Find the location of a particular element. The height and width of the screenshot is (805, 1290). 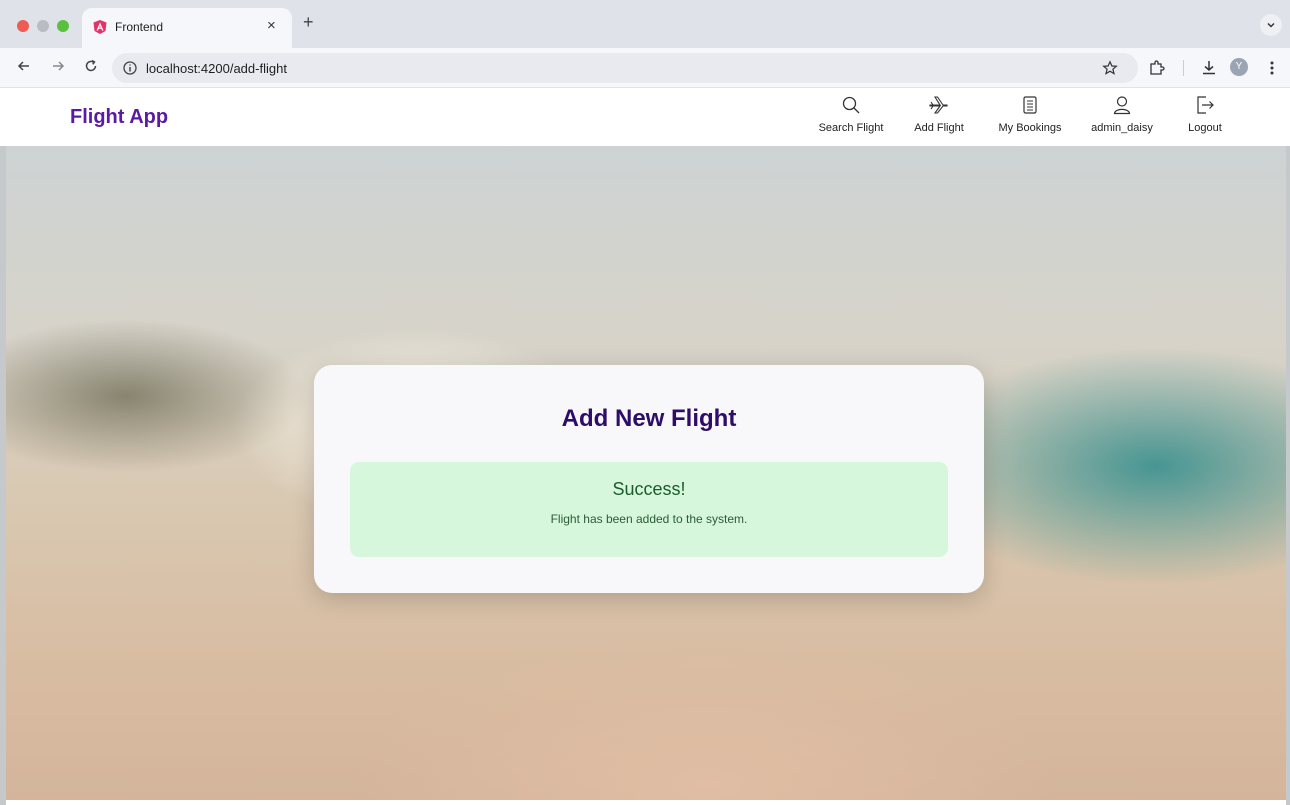

nav-add-flight: Add Flight is located at coordinates (939, 117).